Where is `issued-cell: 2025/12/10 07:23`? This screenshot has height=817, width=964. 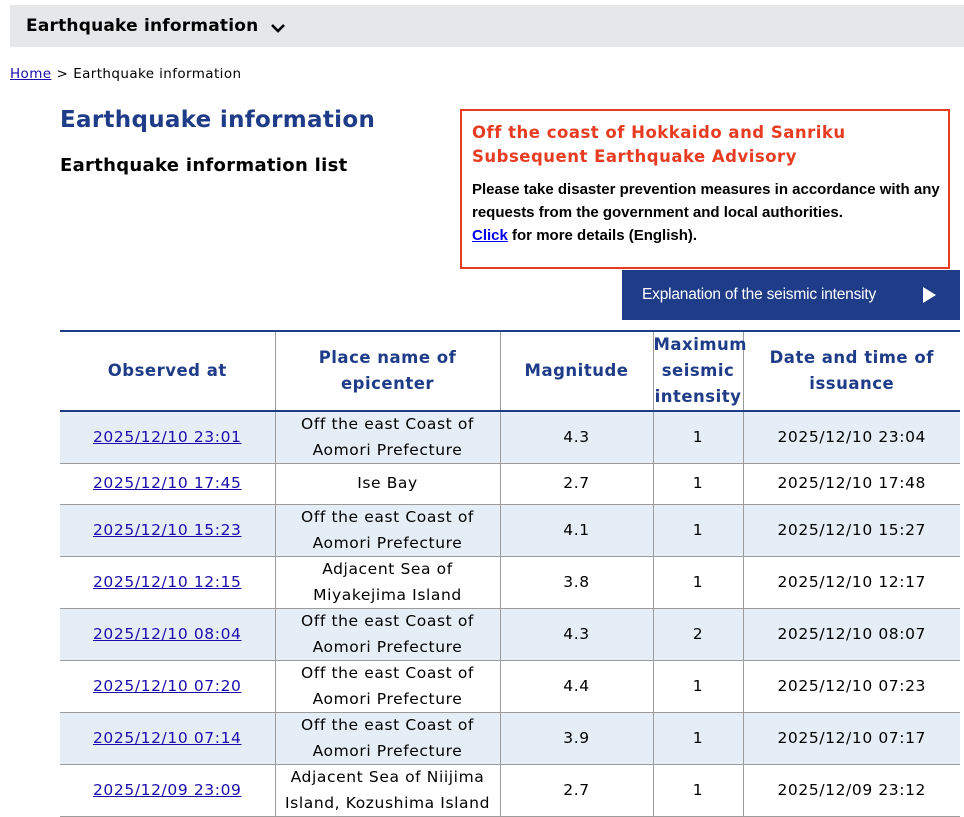
issued-cell: 2025/12/10 07:23 is located at coordinates (851, 686).